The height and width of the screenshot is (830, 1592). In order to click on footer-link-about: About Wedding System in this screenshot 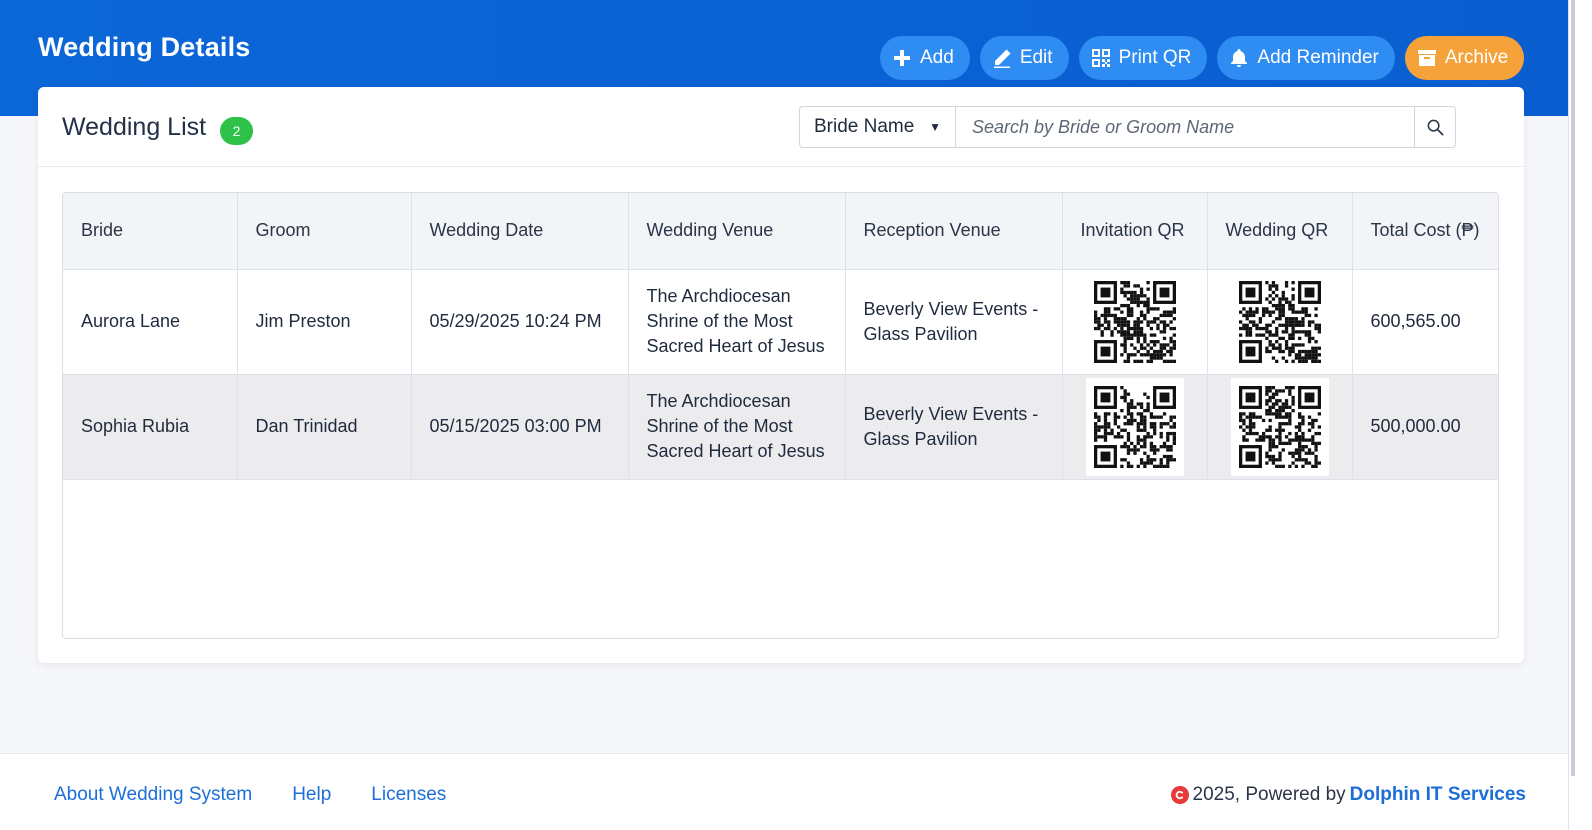, I will do `click(153, 795)`.